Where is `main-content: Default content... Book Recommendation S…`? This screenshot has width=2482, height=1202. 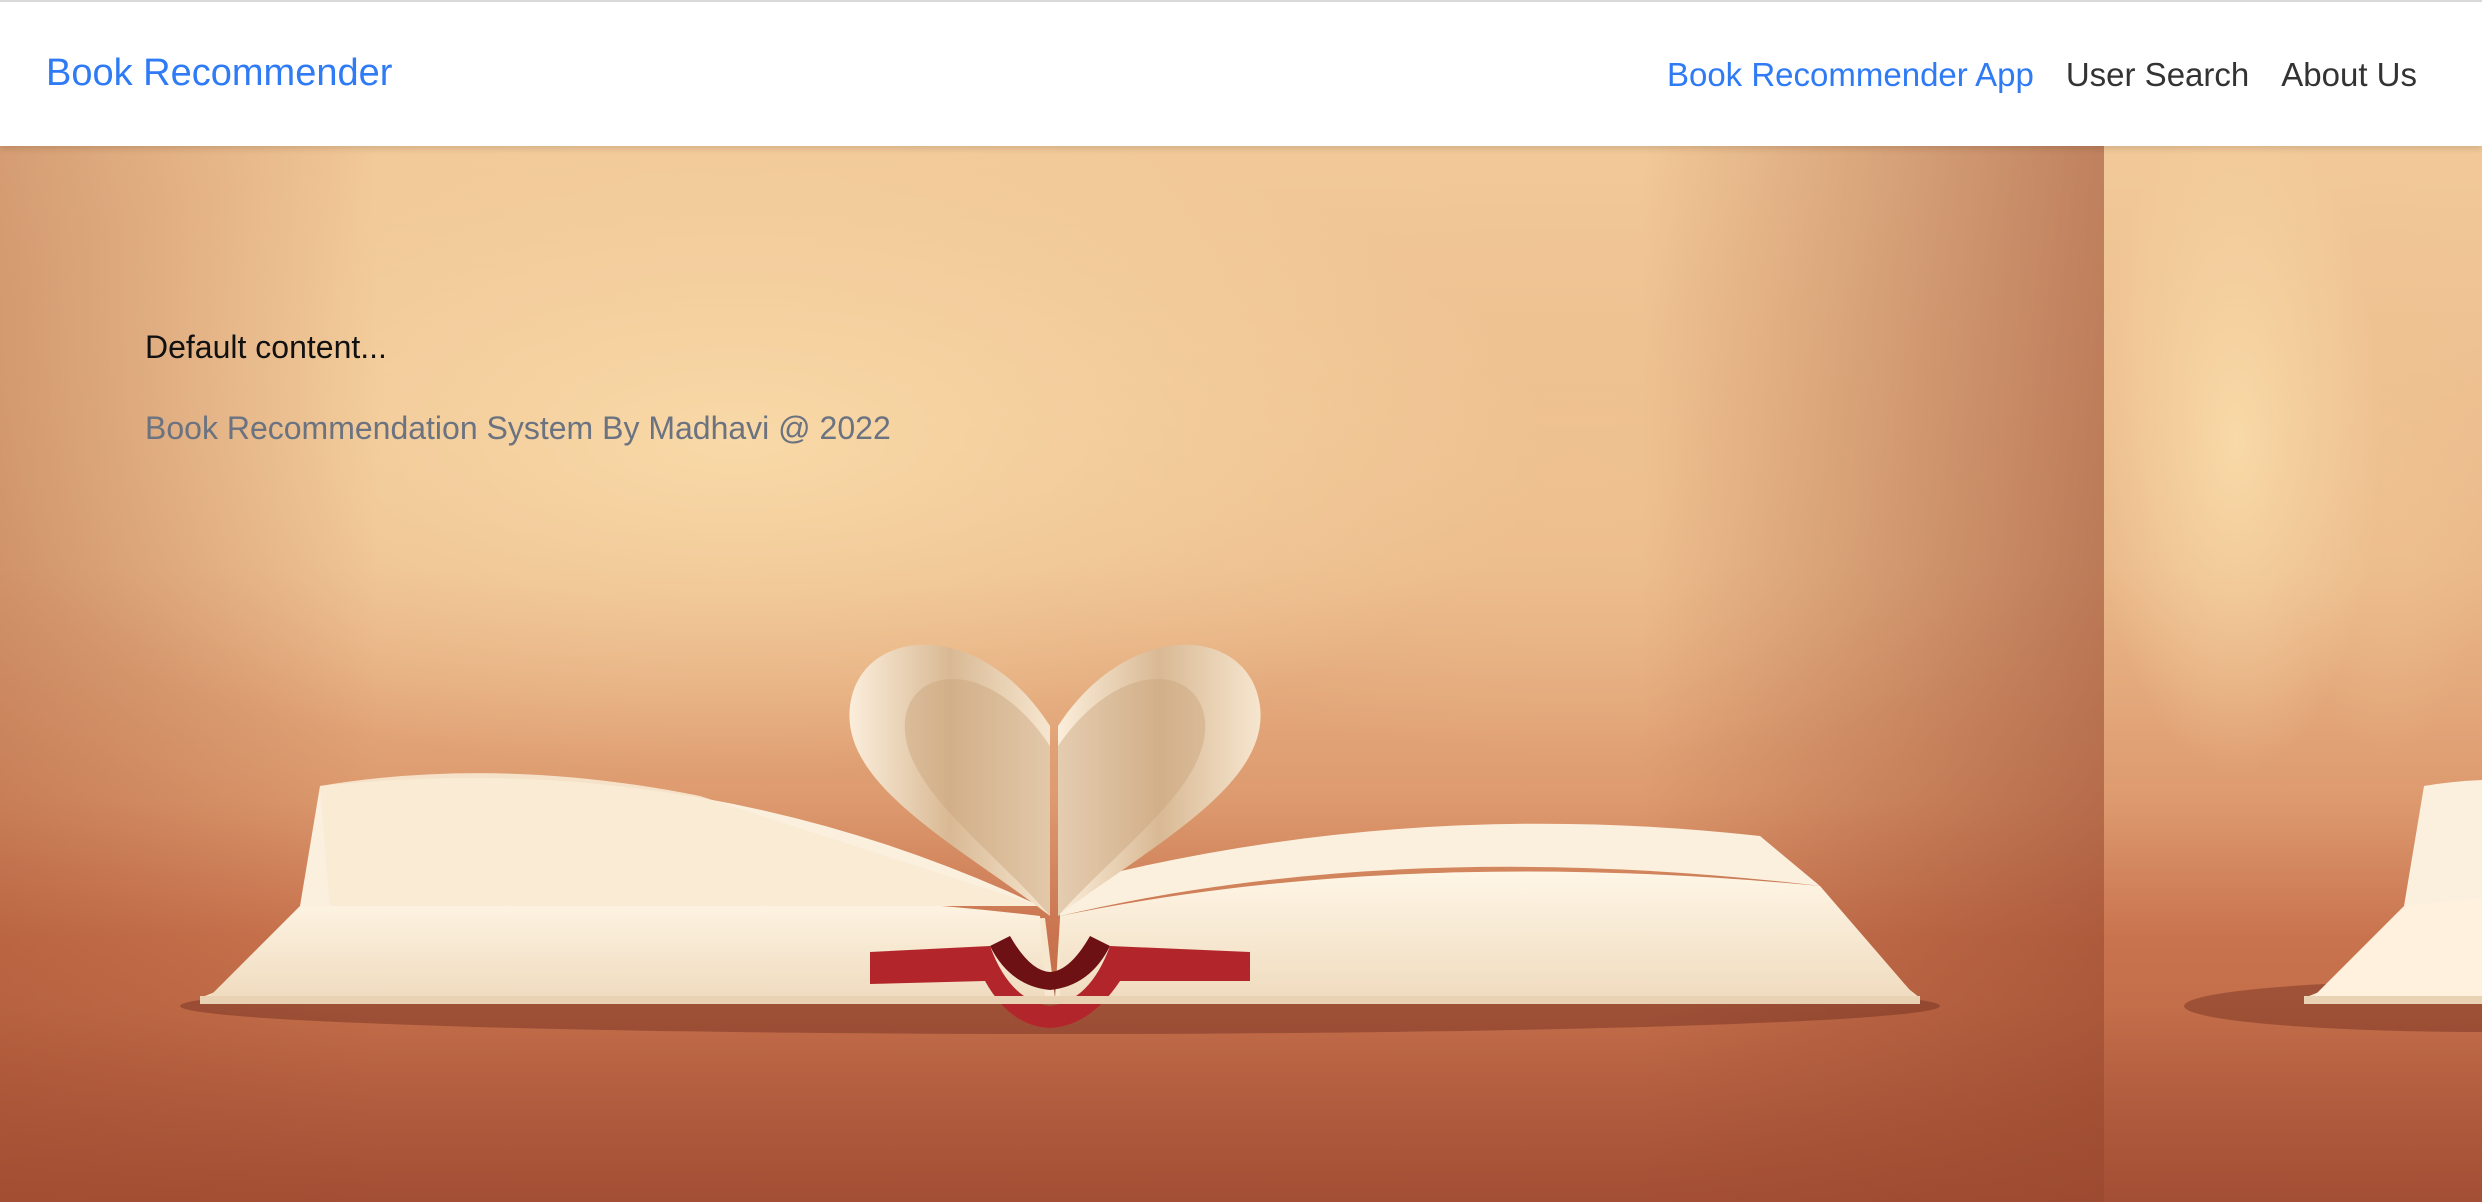 main-content: Default content... Book Recommendation S… is located at coordinates (518, 388).